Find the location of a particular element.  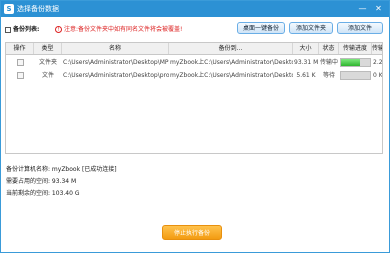

minimize-button: — is located at coordinates (362, 8).